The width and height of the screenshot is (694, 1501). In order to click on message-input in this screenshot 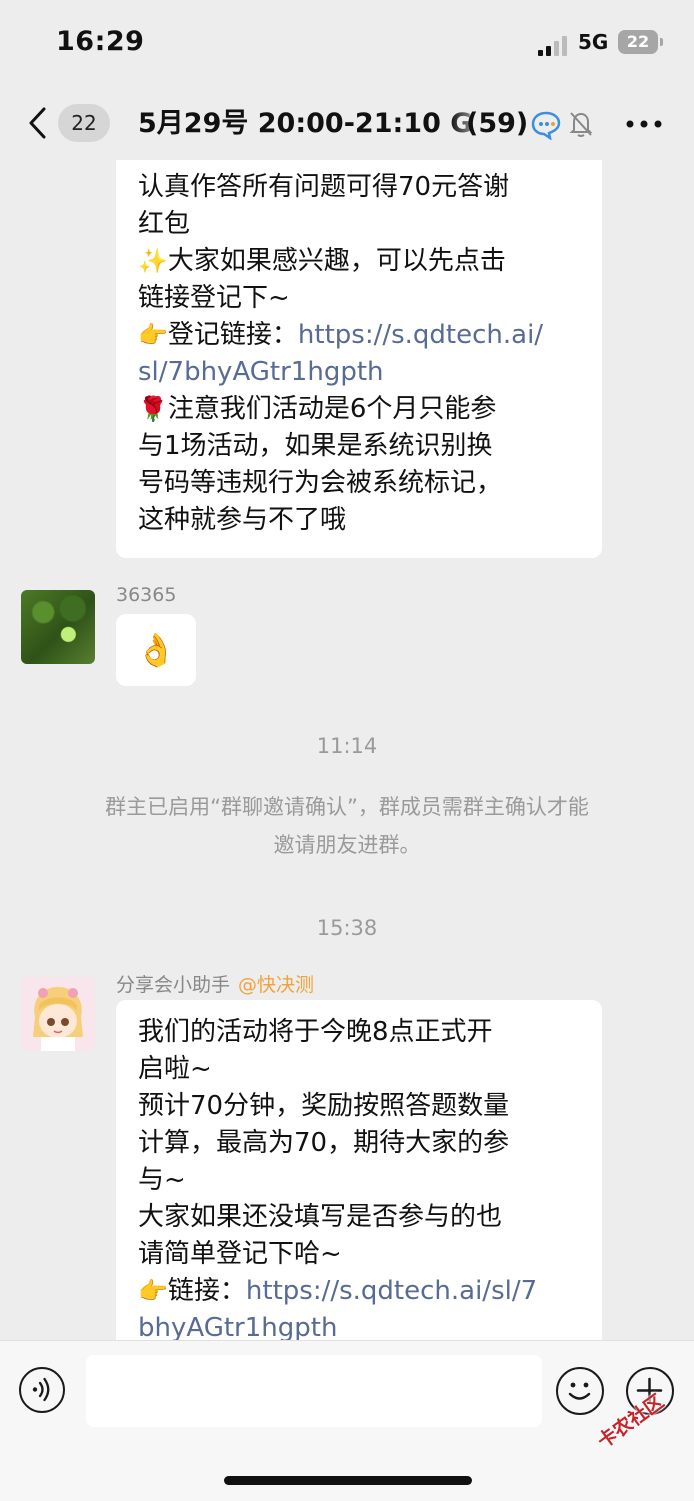, I will do `click(314, 1391)`.